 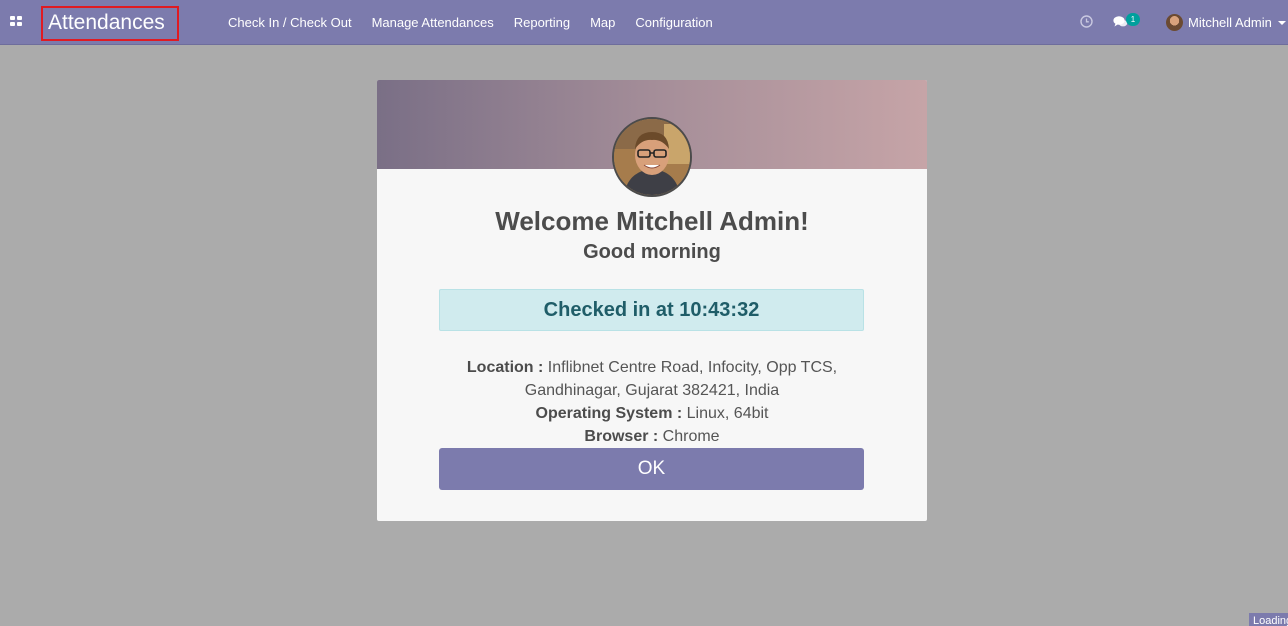 I want to click on browser-label: Browser :, so click(x=621, y=436).